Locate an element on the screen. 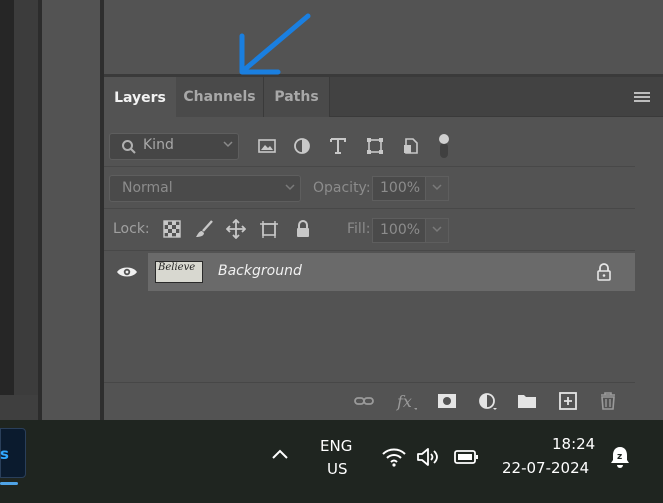 The width and height of the screenshot is (663, 503). tab-layers: Layers is located at coordinates (140, 97).